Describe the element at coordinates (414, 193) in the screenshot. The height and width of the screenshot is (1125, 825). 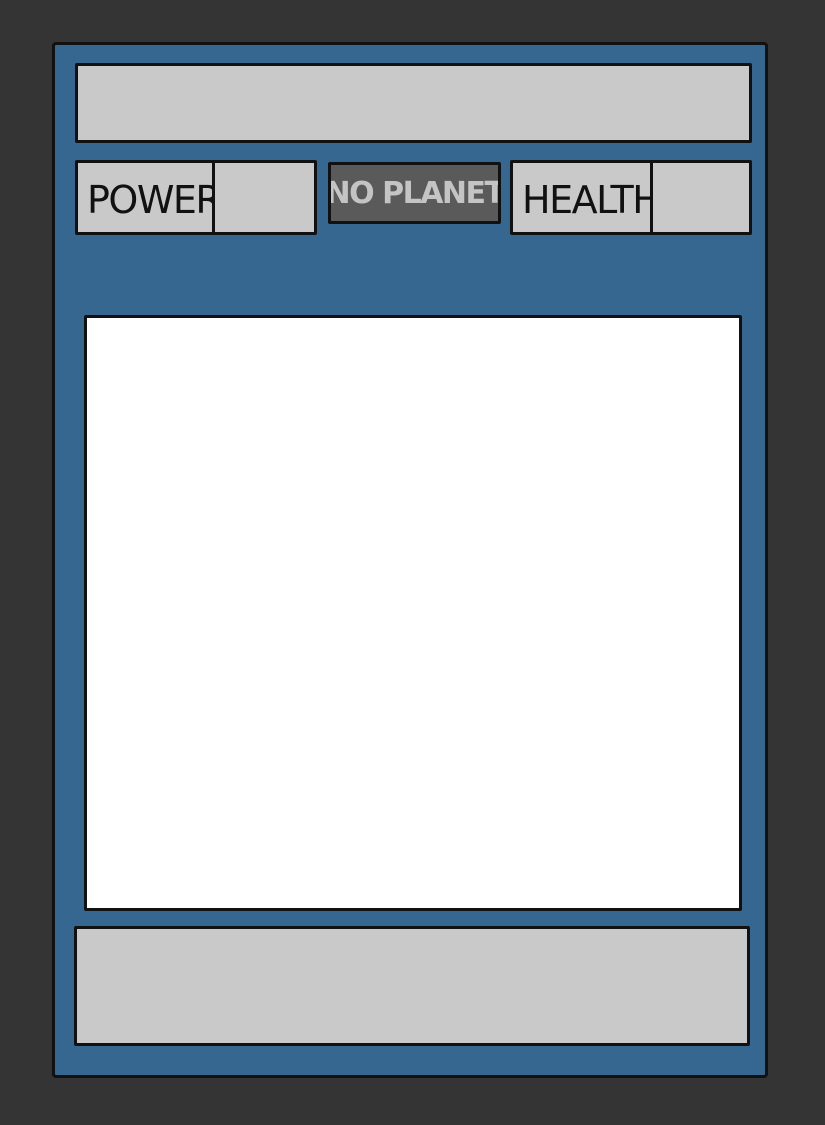
I see `planet-badge: NO PLANET` at that location.